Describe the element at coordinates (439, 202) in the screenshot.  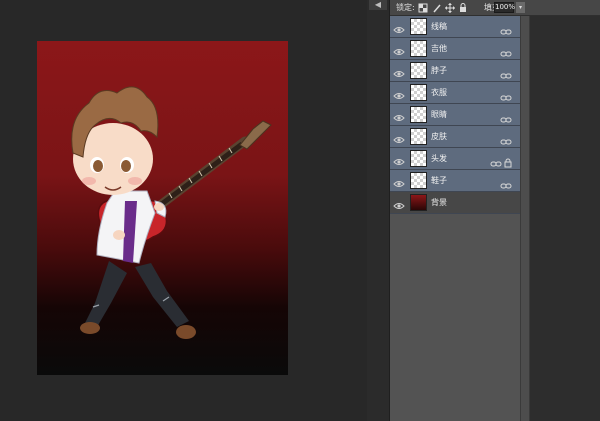
I see `layer-name: 背景` at that location.